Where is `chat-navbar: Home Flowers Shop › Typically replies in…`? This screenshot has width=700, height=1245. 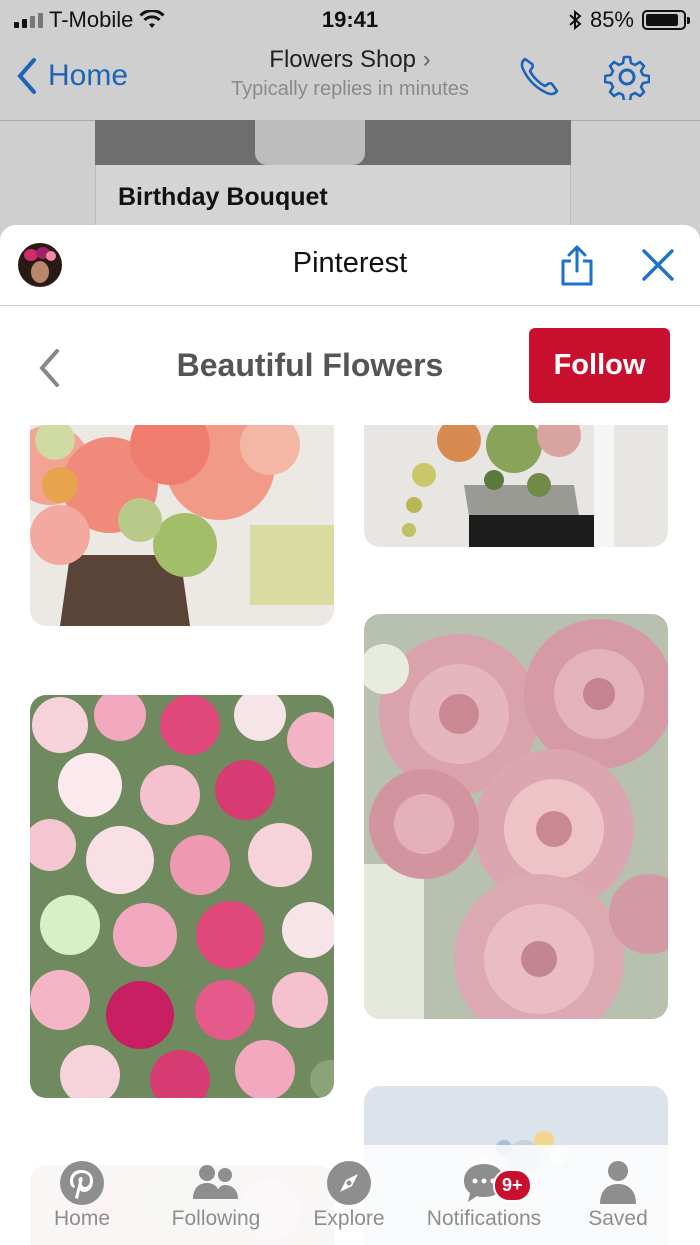
chat-navbar: Home Flowers Shop › Typically replies in… is located at coordinates (350, 80).